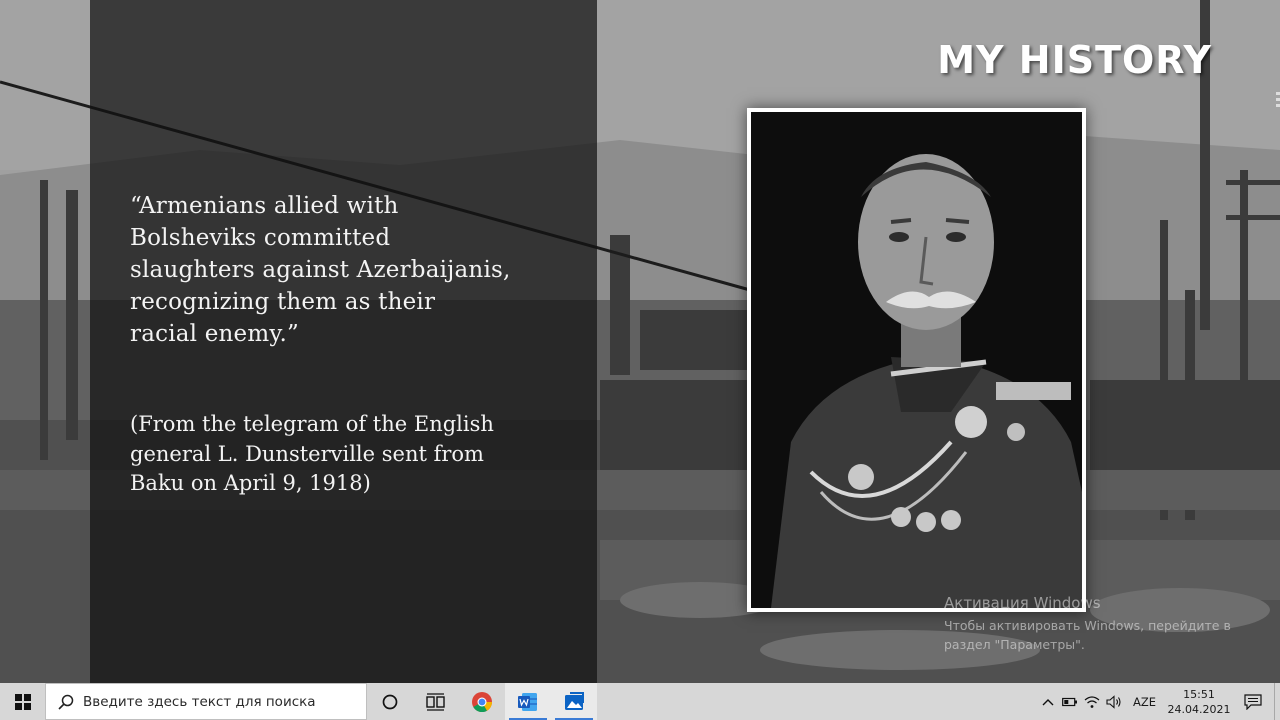  What do you see at coordinates (1199, 709) in the screenshot?
I see `clock-date: 24.04.2021` at bounding box center [1199, 709].